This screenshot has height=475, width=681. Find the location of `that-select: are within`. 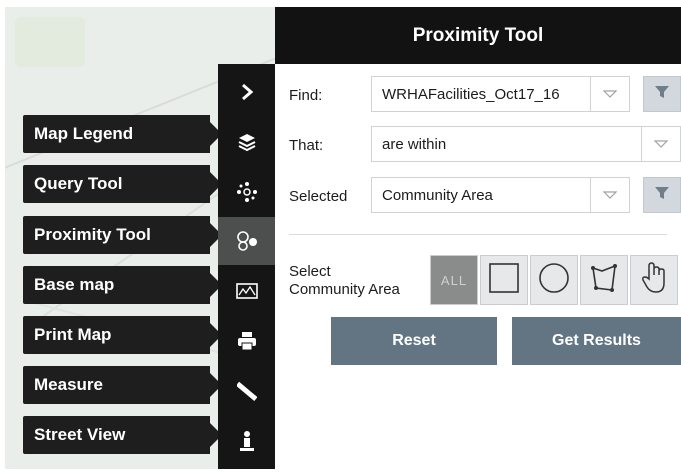

that-select: are within is located at coordinates (526, 144).